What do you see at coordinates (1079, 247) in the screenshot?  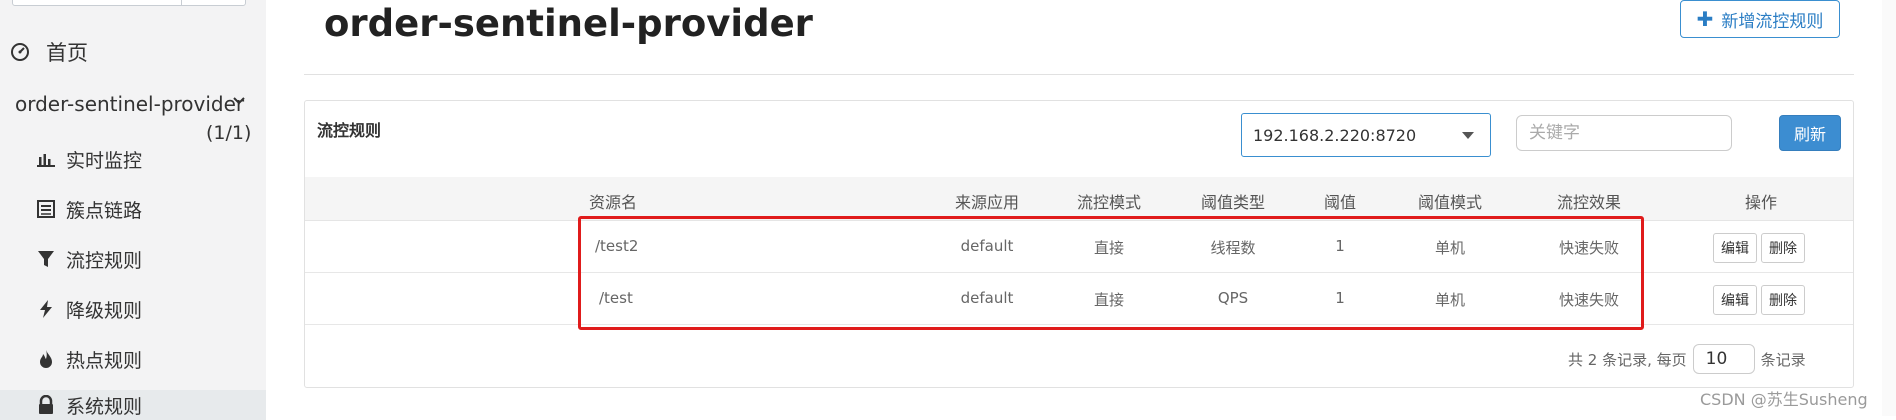 I see `table-row: /test2 default 直接 线程数 1 单机 快速失败 编辑 删除` at bounding box center [1079, 247].